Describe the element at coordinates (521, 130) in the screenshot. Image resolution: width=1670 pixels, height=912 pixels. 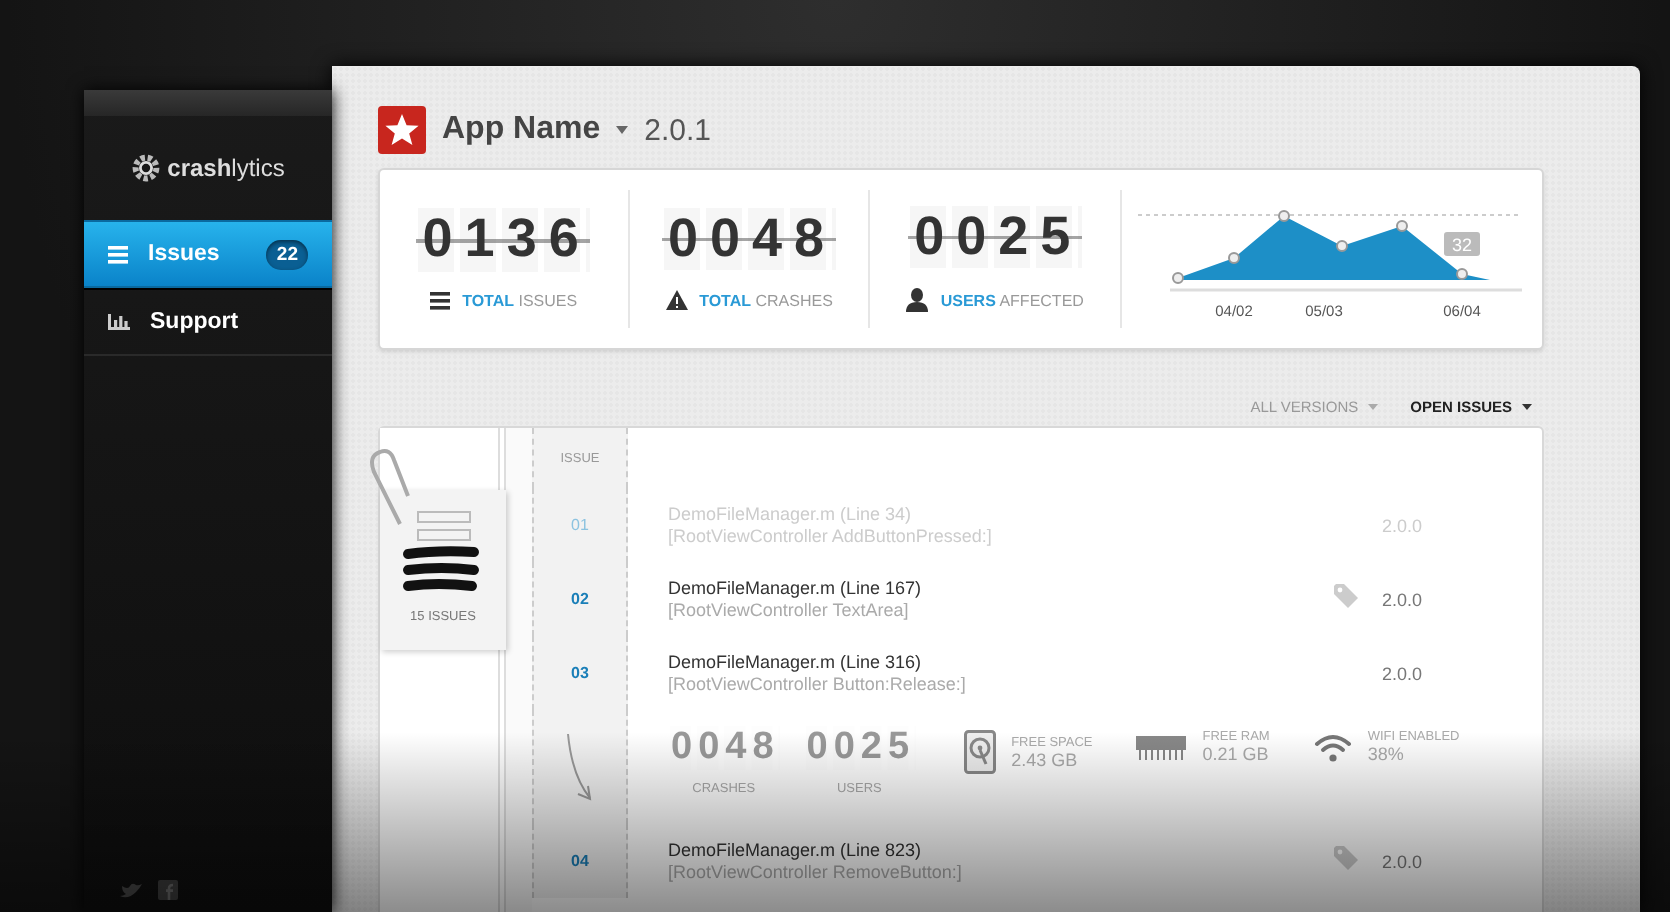
I see `app-name: App Name` at that location.